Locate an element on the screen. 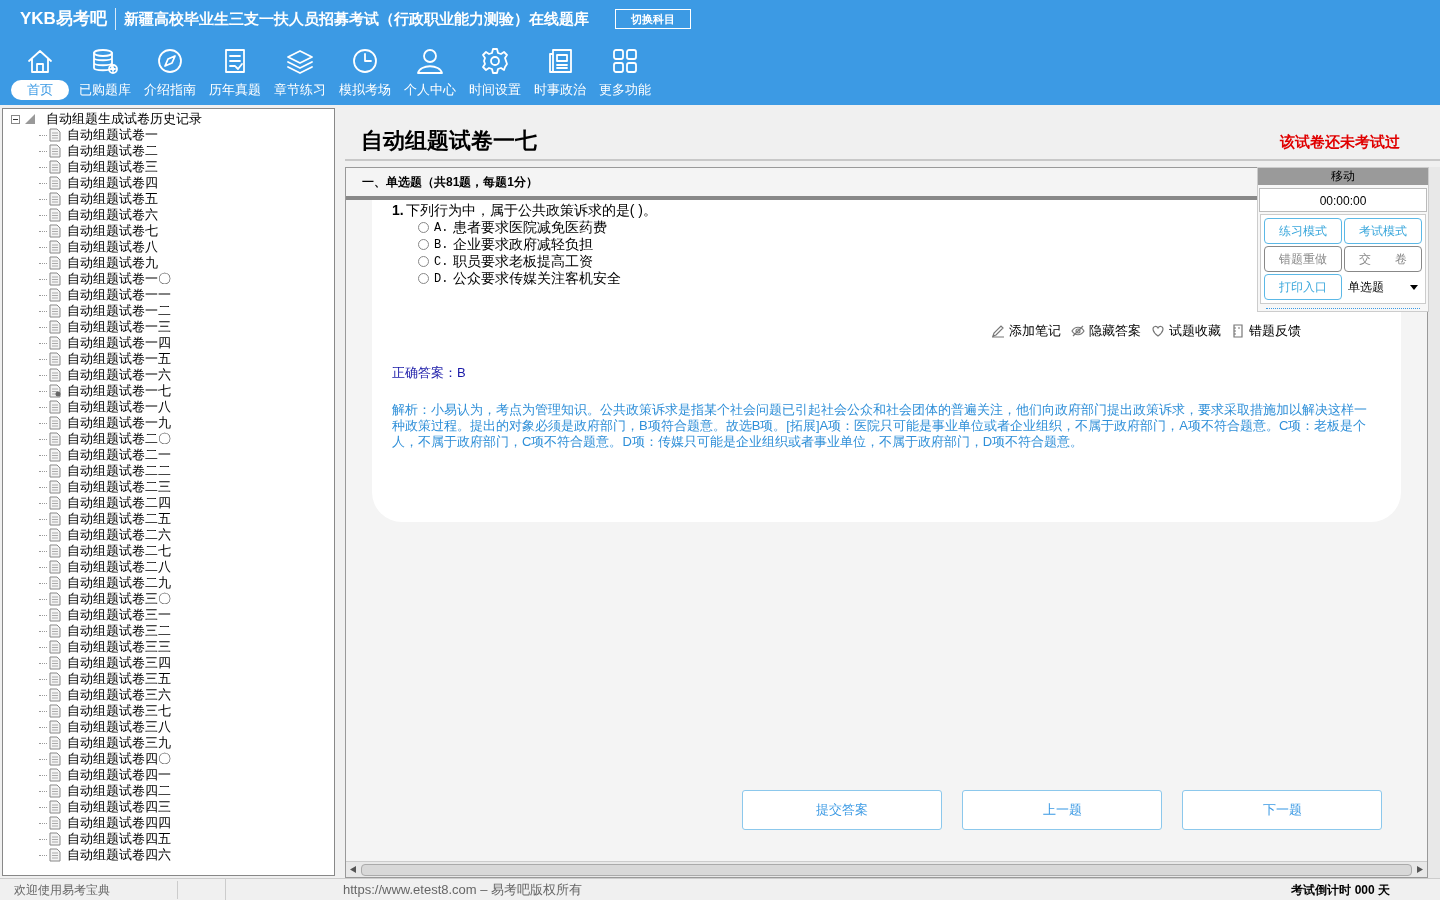 Image resolution: width=1440 pixels, height=900 pixels. option-text: 公众要求传媒关注客机安全 is located at coordinates (537, 278).